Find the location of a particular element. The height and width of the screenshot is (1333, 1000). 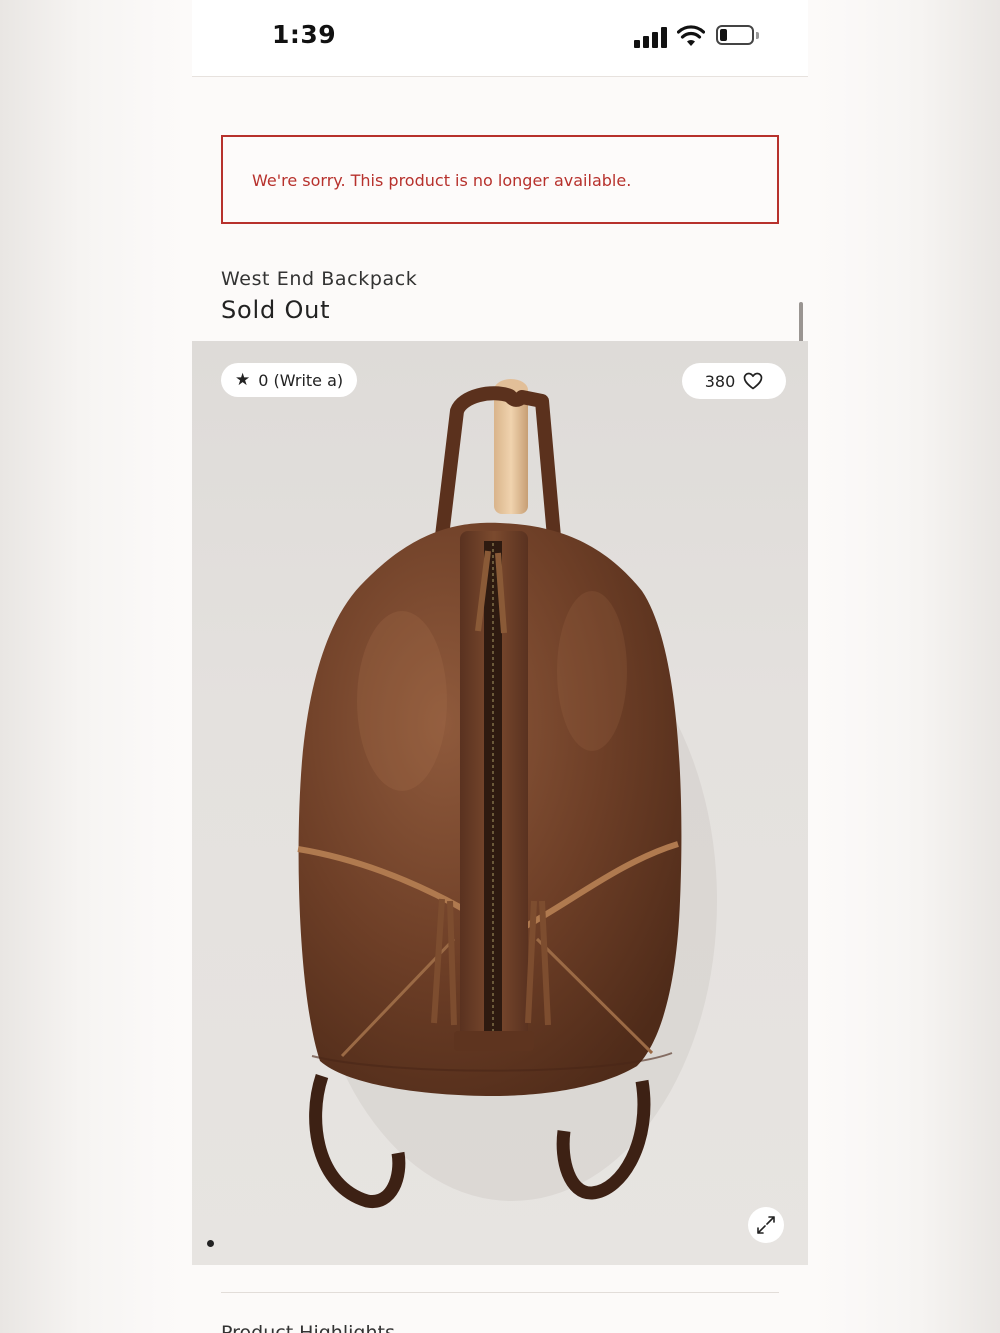

product-highlights-heading: Product Highlights is located at coordinates (308, 1327).